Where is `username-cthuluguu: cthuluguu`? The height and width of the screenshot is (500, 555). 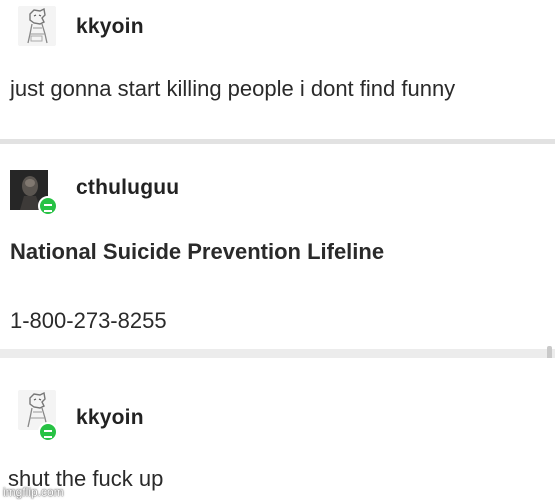 username-cthuluguu: cthuluguu is located at coordinates (127, 188).